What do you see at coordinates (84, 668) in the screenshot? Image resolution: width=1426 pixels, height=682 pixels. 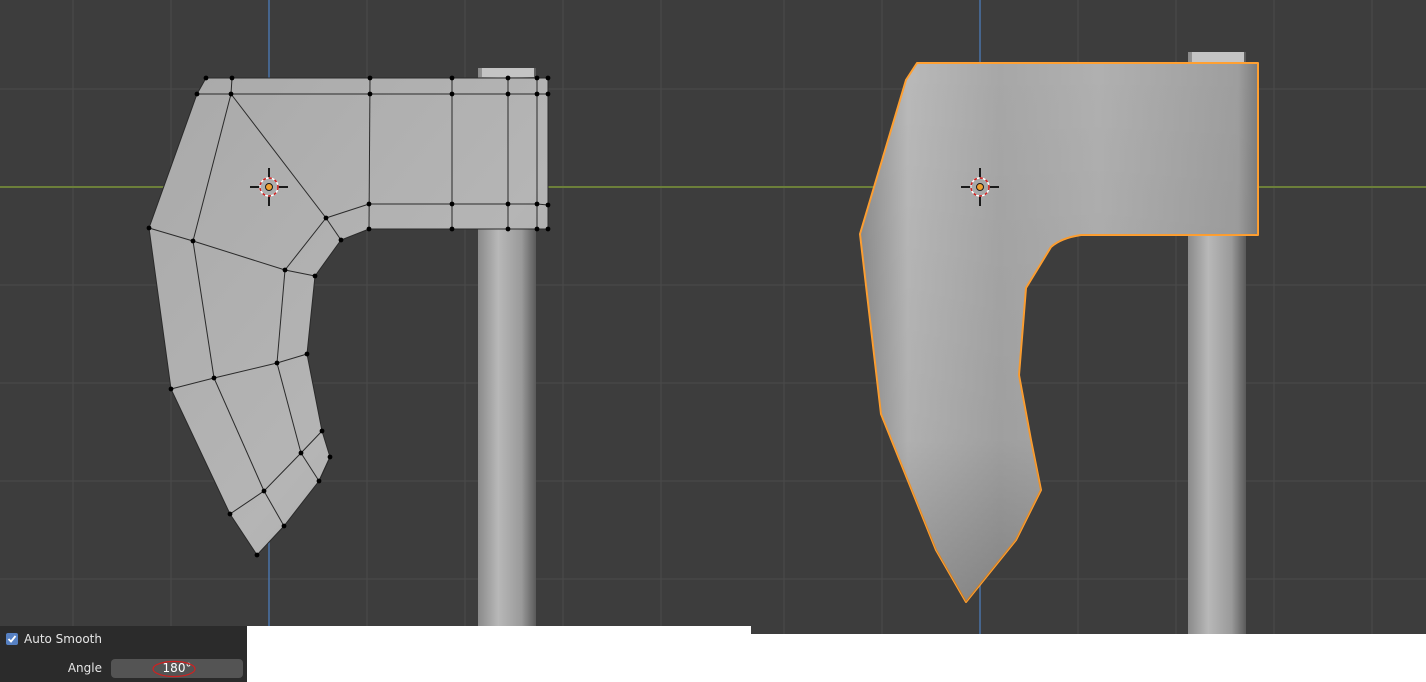 I see `angle-label: Angle` at bounding box center [84, 668].